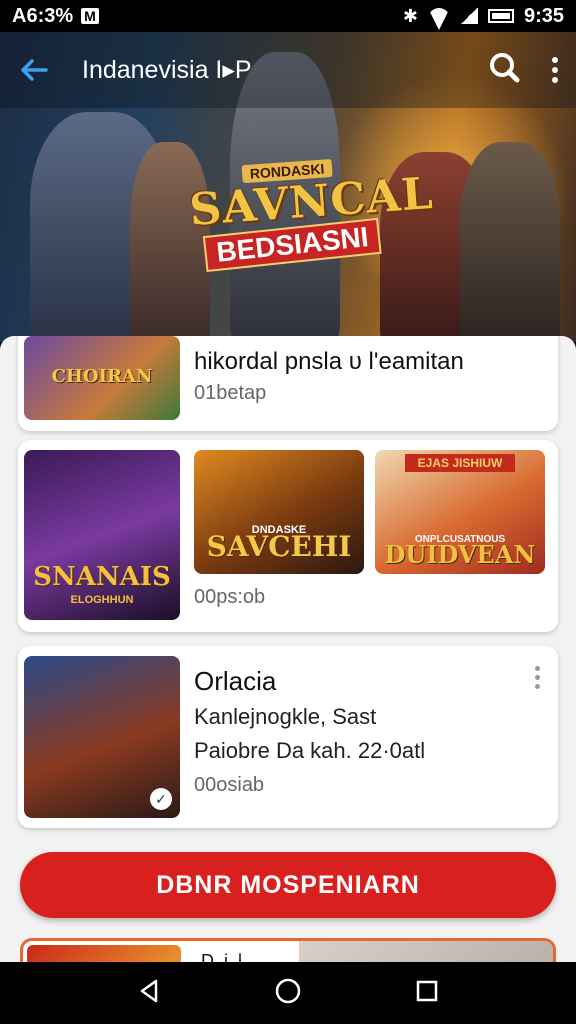  I want to click on card-meta: 00osiab, so click(229, 785).